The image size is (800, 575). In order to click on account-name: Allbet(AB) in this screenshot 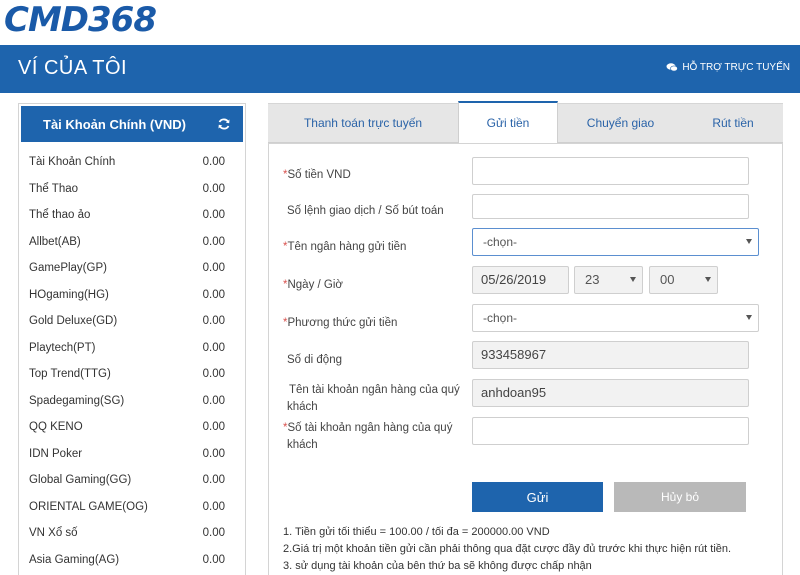, I will do `click(55, 241)`.